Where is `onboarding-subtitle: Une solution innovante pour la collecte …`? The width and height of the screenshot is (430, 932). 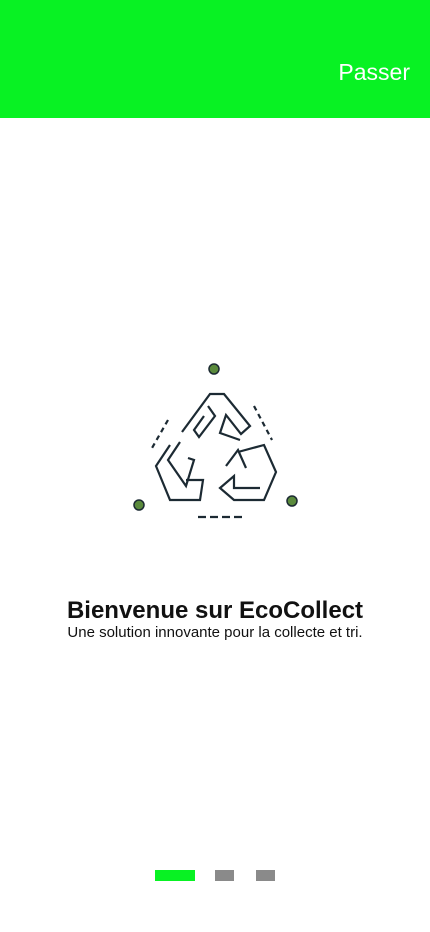 onboarding-subtitle: Une solution innovante pour la collecte … is located at coordinates (215, 632).